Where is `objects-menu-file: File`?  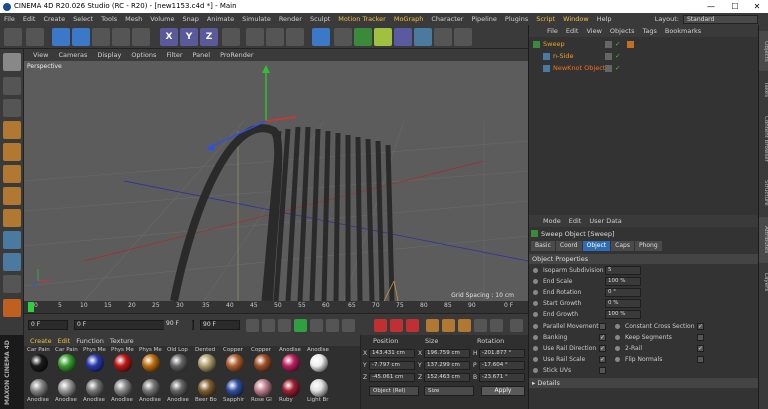
objects-menu-file: File is located at coordinates (552, 31).